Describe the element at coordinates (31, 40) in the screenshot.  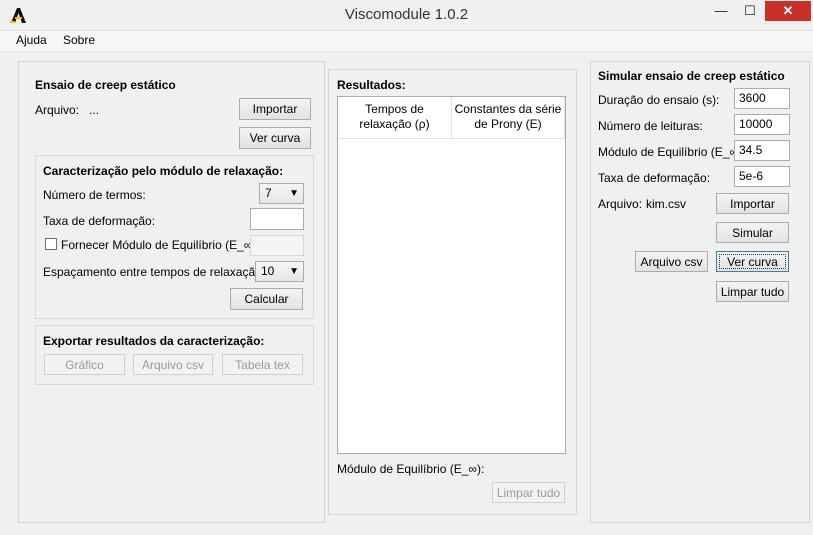
I see `menu-ajuda: Ajuda` at that location.